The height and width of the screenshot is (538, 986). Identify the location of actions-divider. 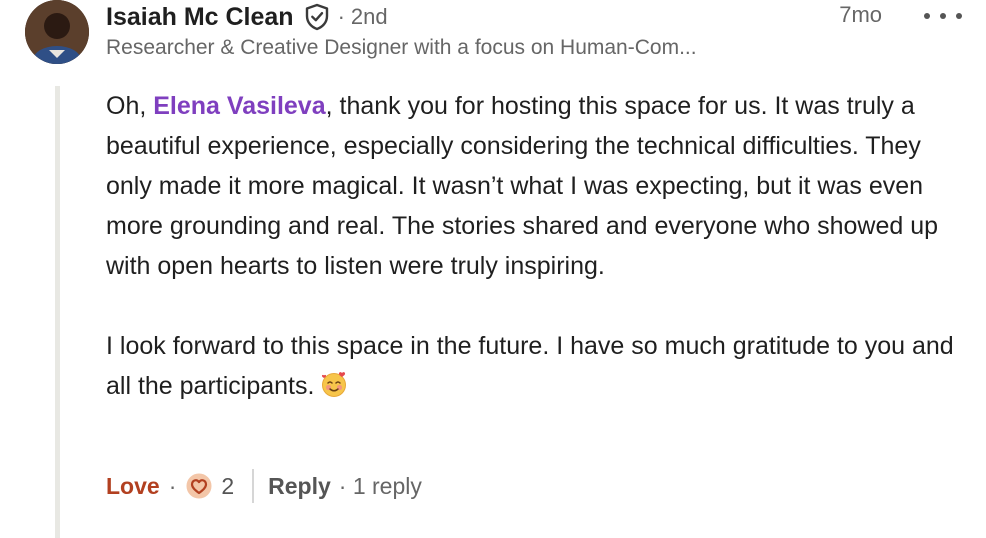
(253, 486).